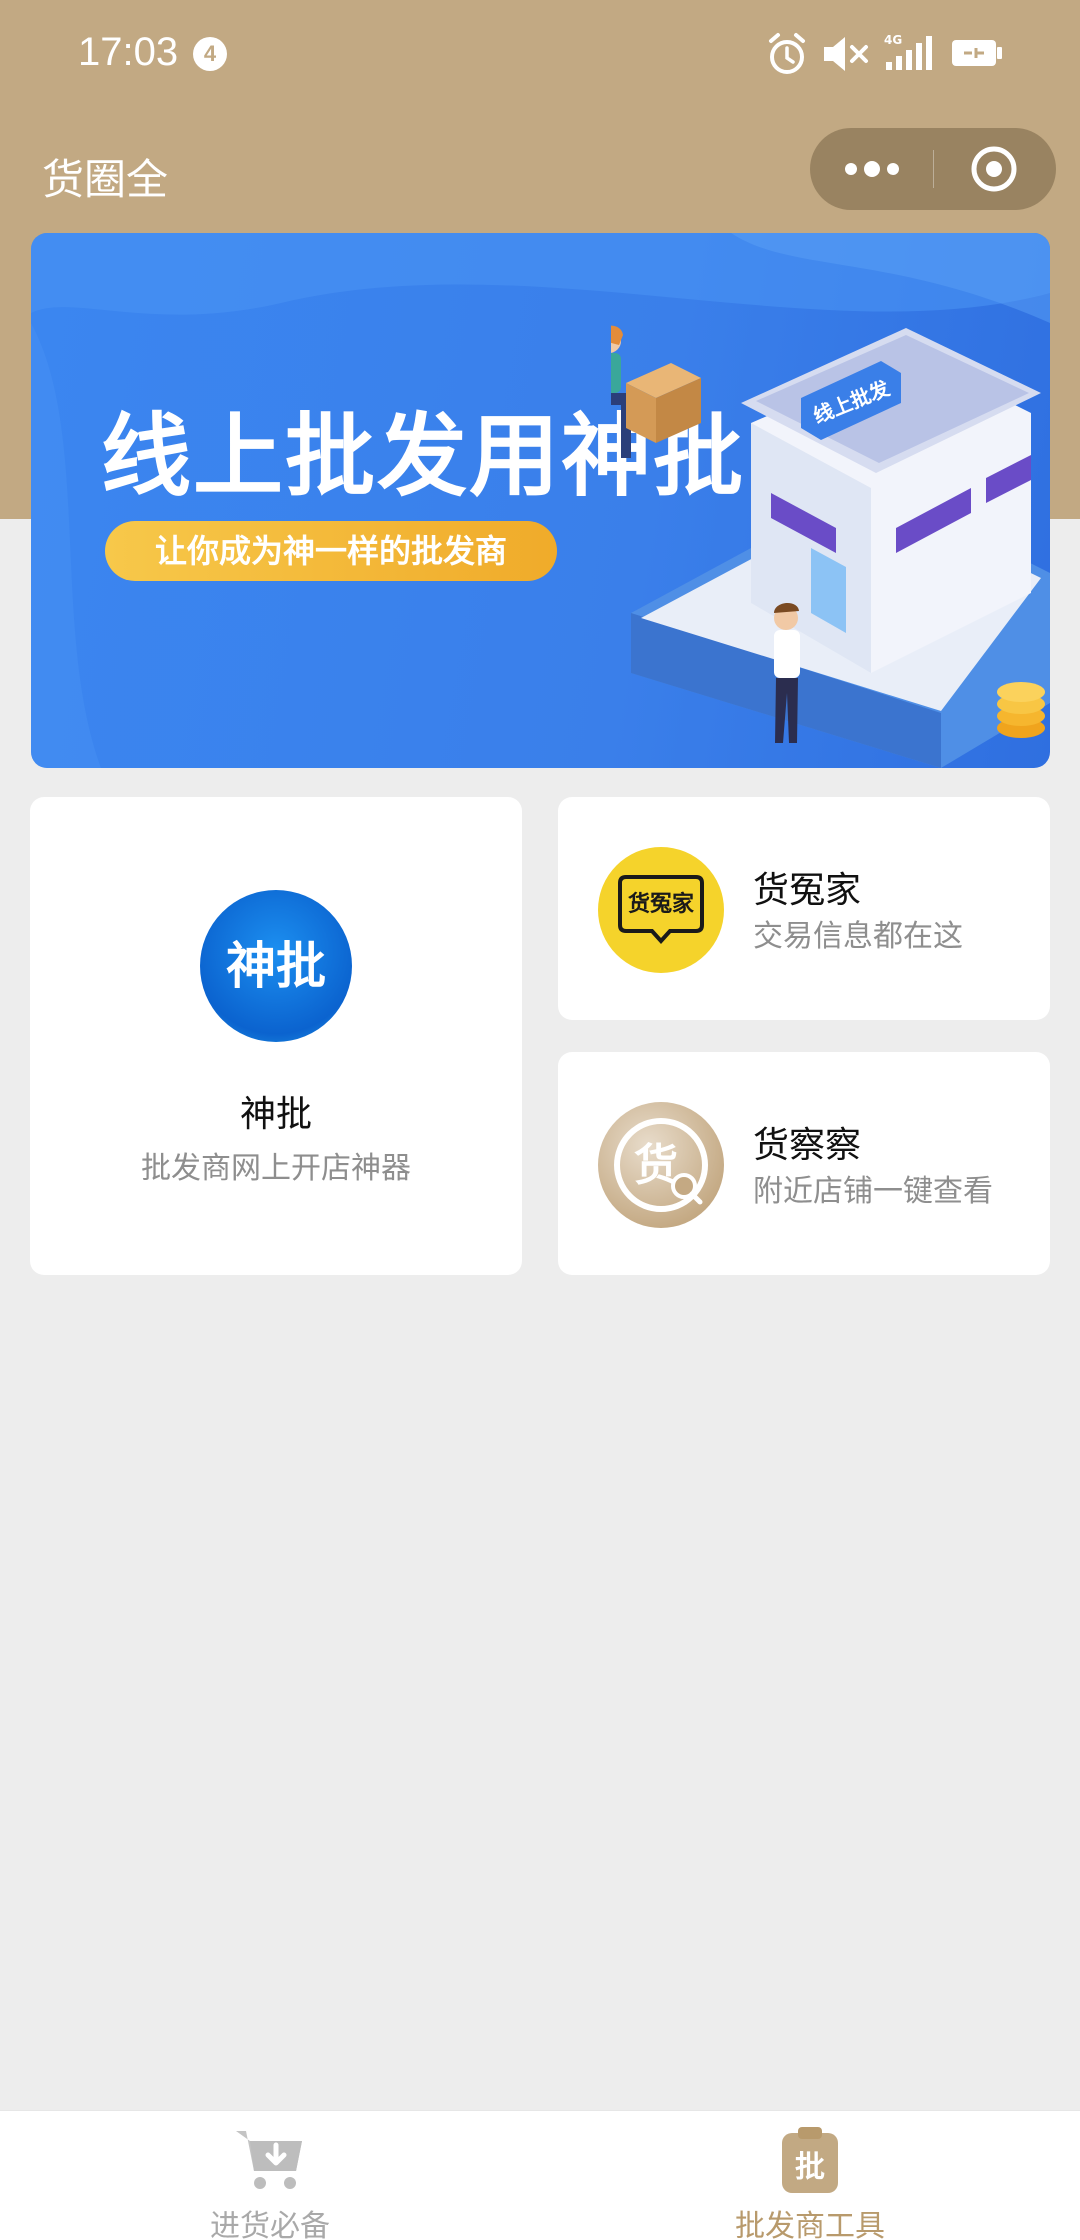  I want to click on target-close-icon, so click(994, 169).